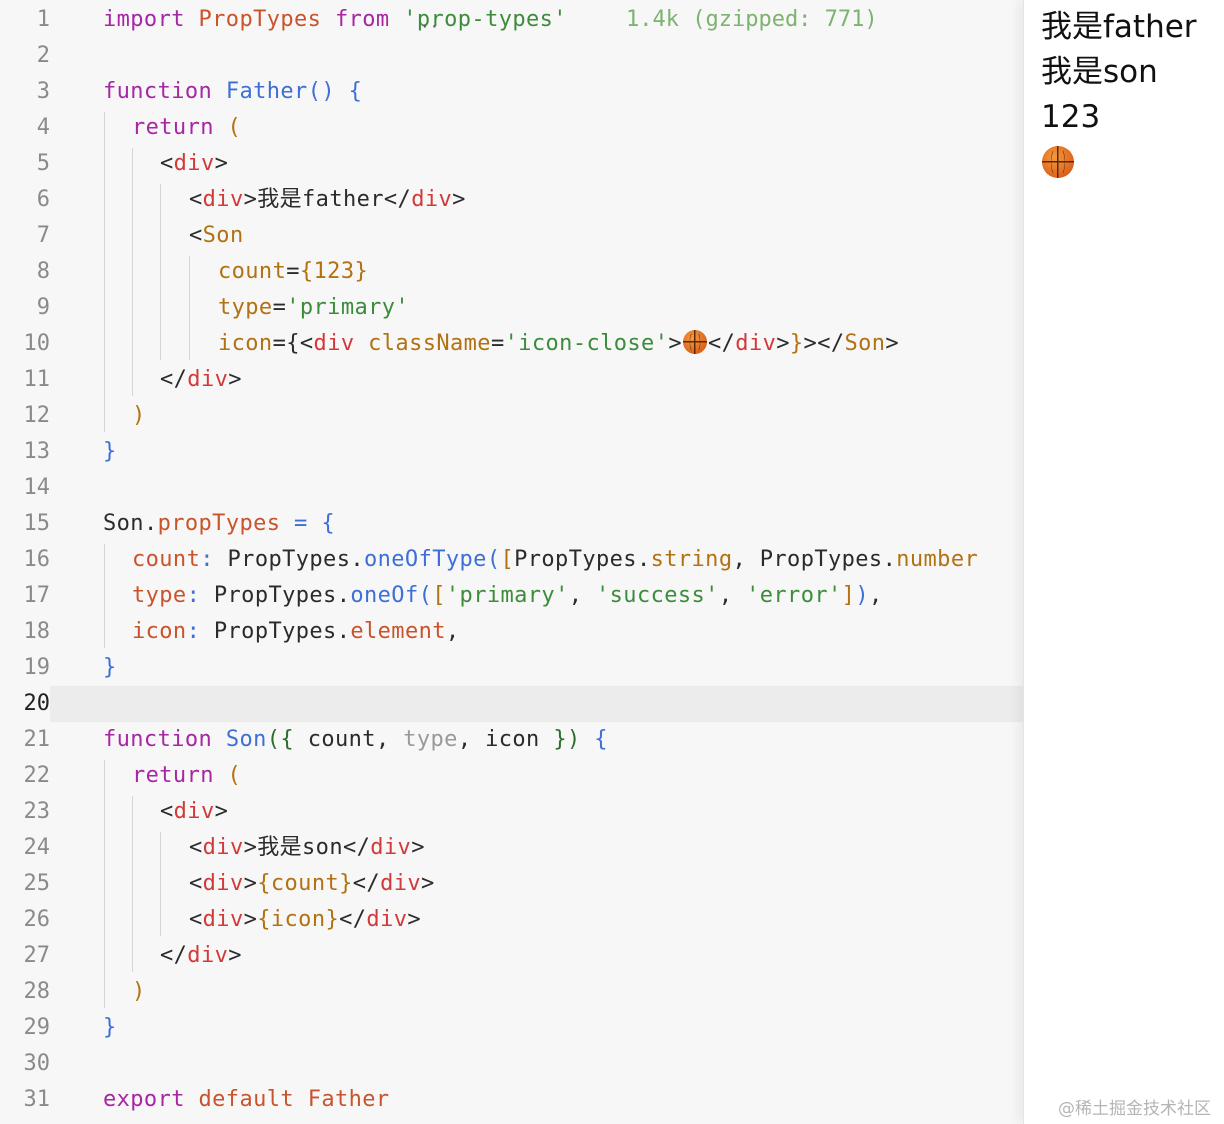 This screenshot has width=1224, height=1124. I want to click on code-token: {icon}, so click(298, 919).